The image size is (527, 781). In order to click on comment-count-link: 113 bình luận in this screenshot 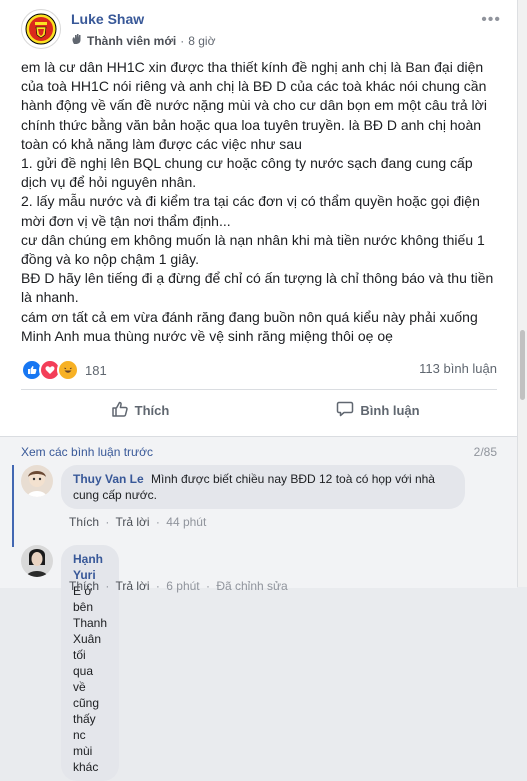, I will do `click(458, 368)`.